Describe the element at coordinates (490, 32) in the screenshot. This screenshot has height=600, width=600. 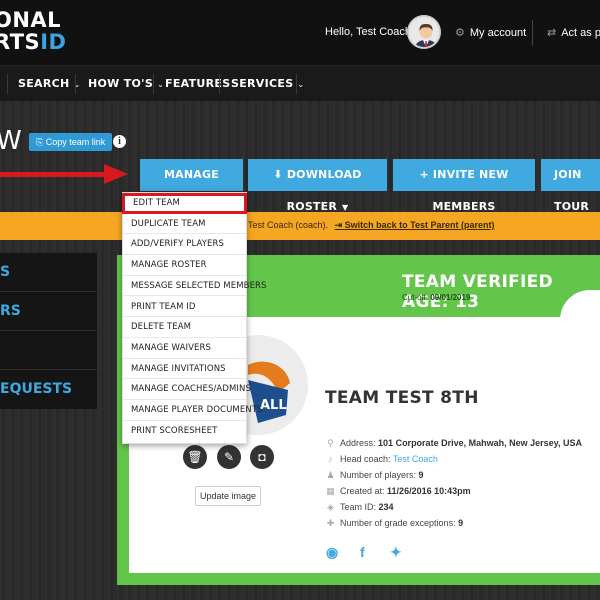
I see `my-account-link: ⚙ My account` at that location.